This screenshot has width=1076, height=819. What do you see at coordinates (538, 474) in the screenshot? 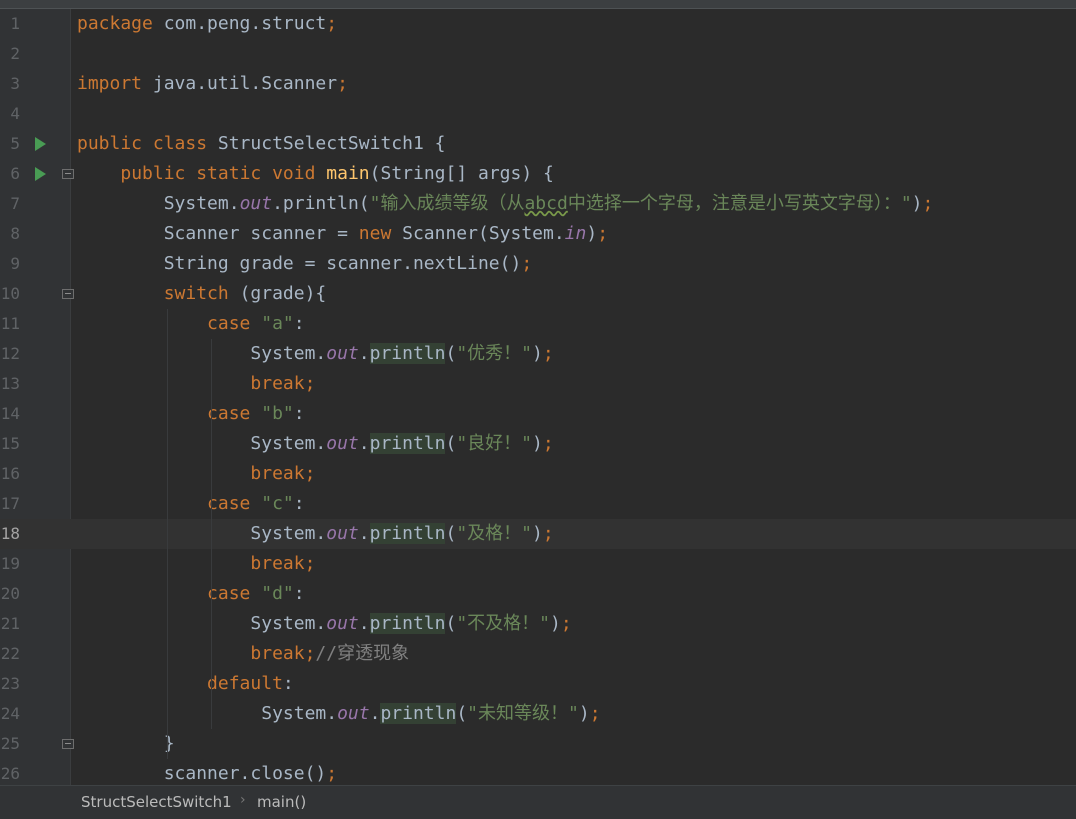
I see `code-line: 16 break;` at bounding box center [538, 474].